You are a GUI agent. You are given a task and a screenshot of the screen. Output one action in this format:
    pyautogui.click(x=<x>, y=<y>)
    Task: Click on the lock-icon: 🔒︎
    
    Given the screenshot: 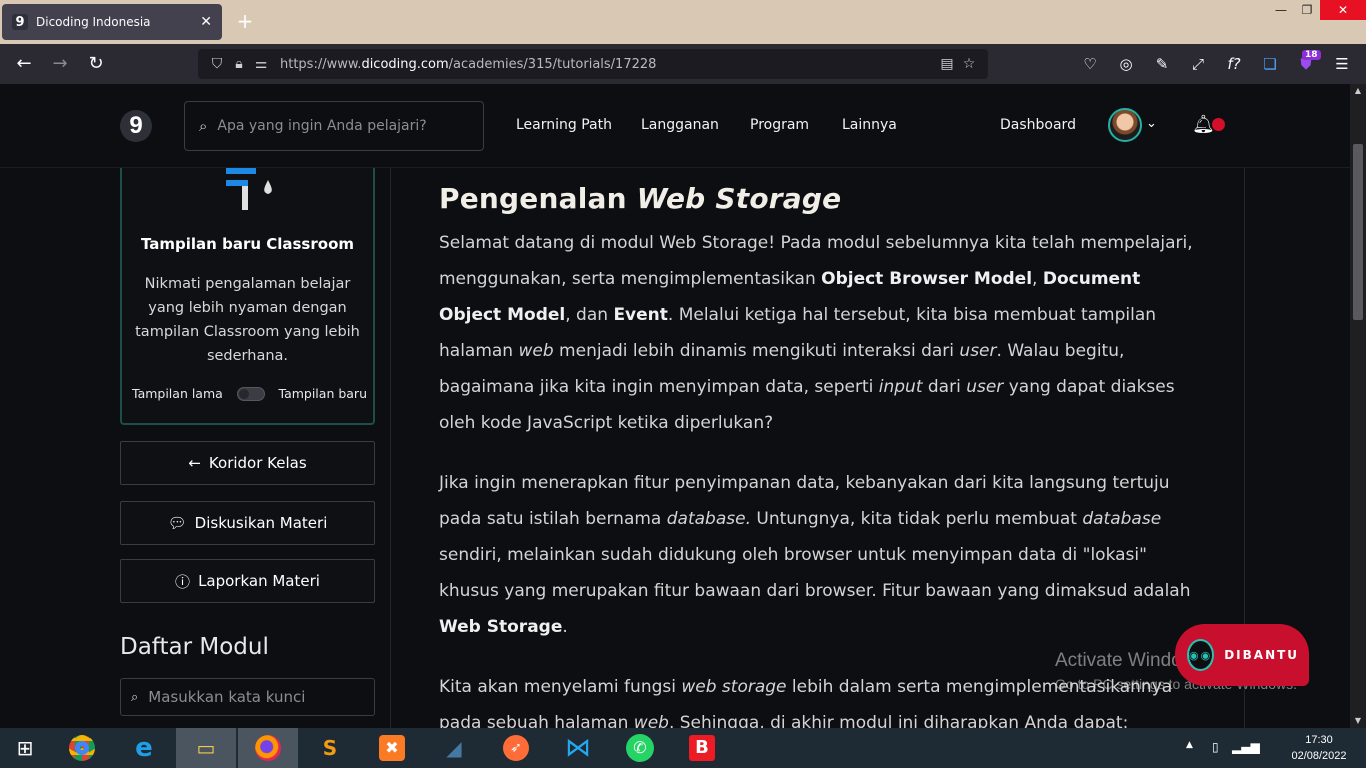 What is the action you would take?
    pyautogui.click(x=239, y=64)
    